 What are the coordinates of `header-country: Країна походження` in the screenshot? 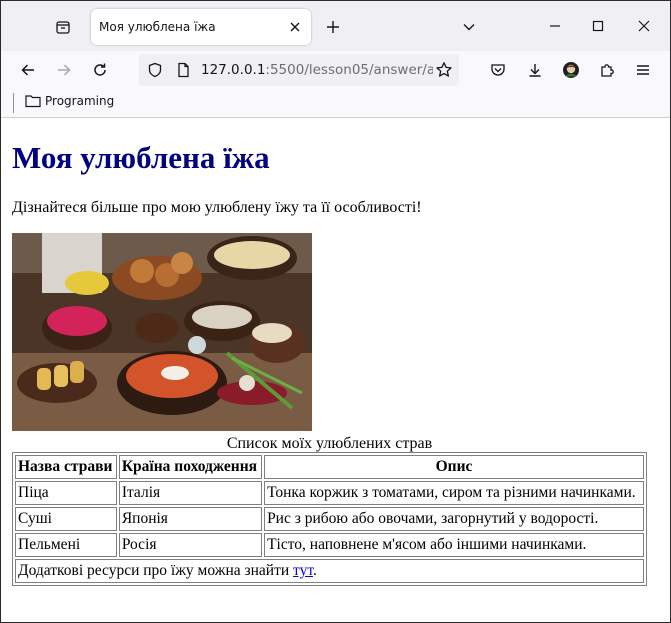 It's located at (190, 467).